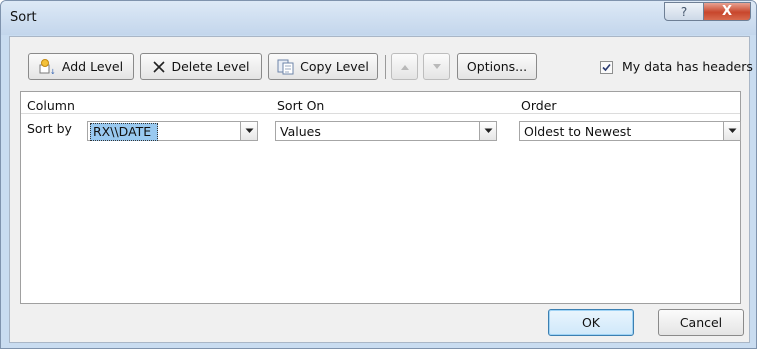  I want to click on add-level-button: ↓ Add Level, so click(81, 66).